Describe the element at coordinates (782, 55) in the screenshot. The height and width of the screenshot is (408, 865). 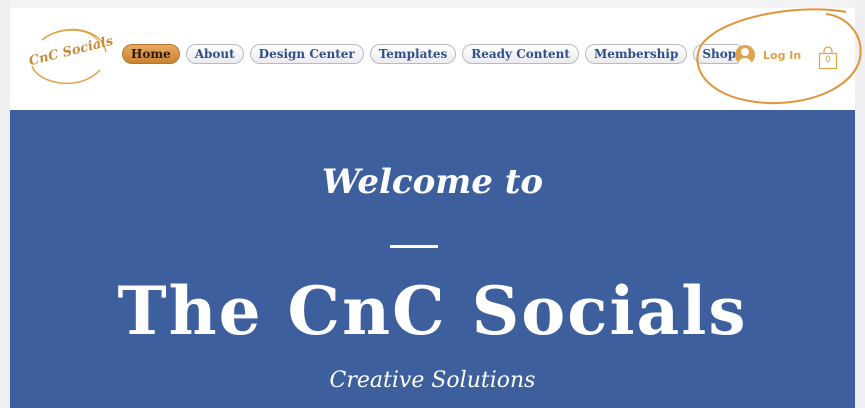
I see `login-label: Log In` at that location.